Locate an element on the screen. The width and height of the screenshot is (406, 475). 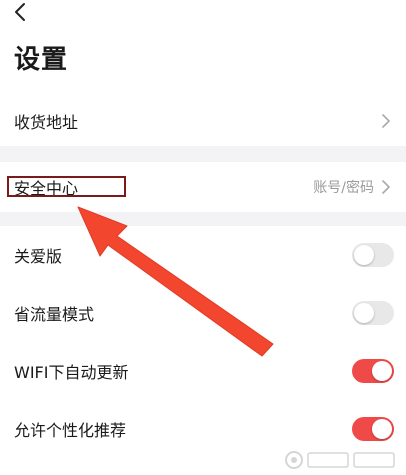
wifi-auto-update-row: WIFI下自动更新 is located at coordinates (203, 371).